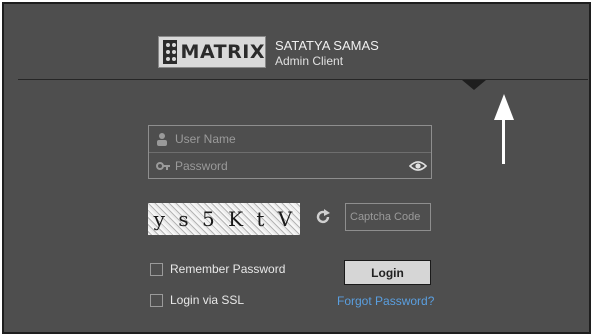  What do you see at coordinates (228, 269) in the screenshot?
I see `remember-password-label: Remember Password` at bounding box center [228, 269].